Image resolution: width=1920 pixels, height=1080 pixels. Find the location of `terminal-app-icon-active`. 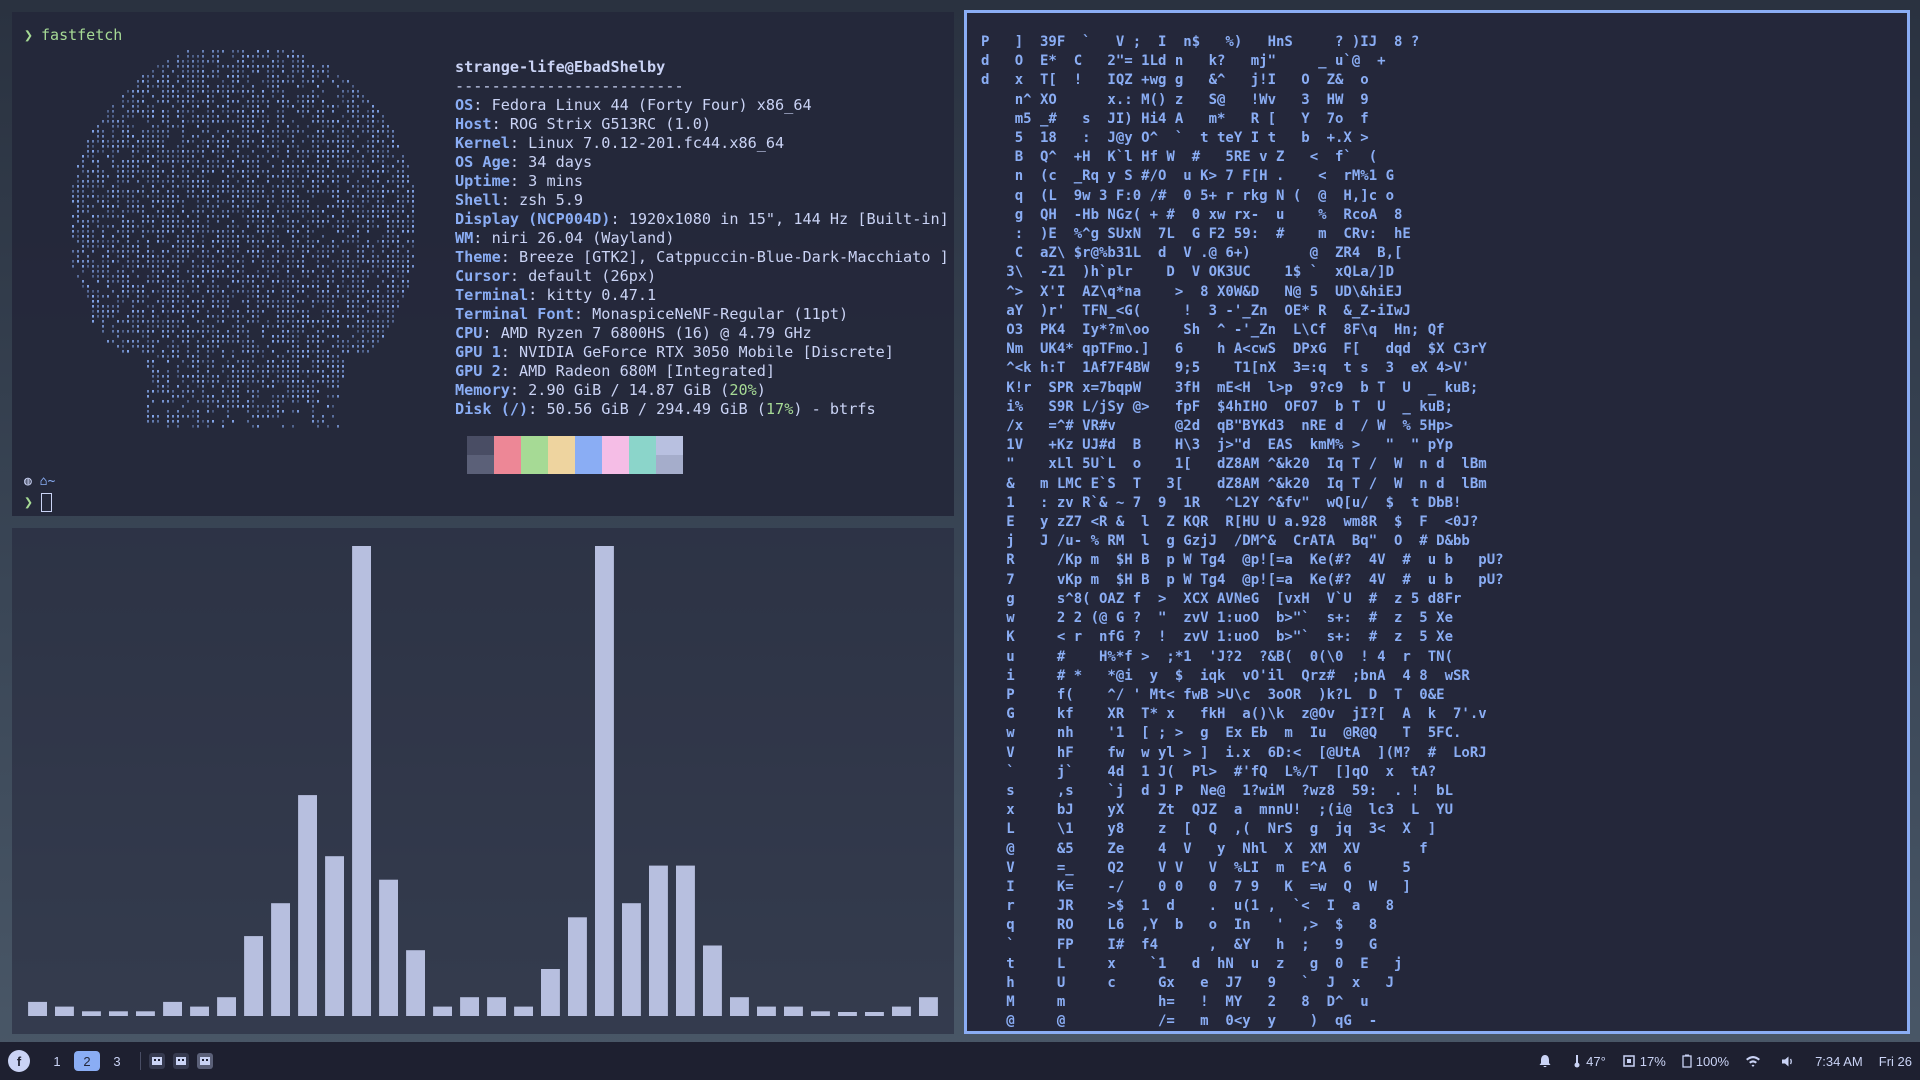

terminal-app-icon-active is located at coordinates (205, 1061).